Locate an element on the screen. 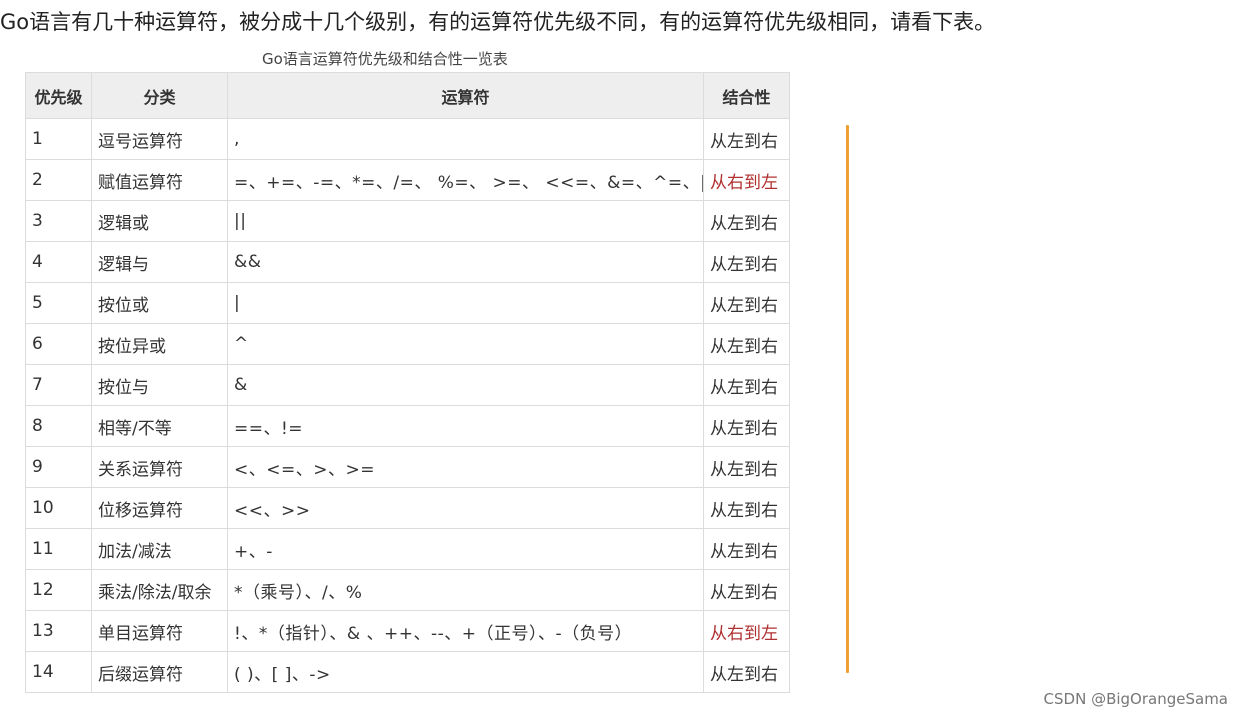 The height and width of the screenshot is (721, 1244). cell-operators: !、*（指针）、& 、++、--、+（正号）、-（负号） is located at coordinates (465, 631).